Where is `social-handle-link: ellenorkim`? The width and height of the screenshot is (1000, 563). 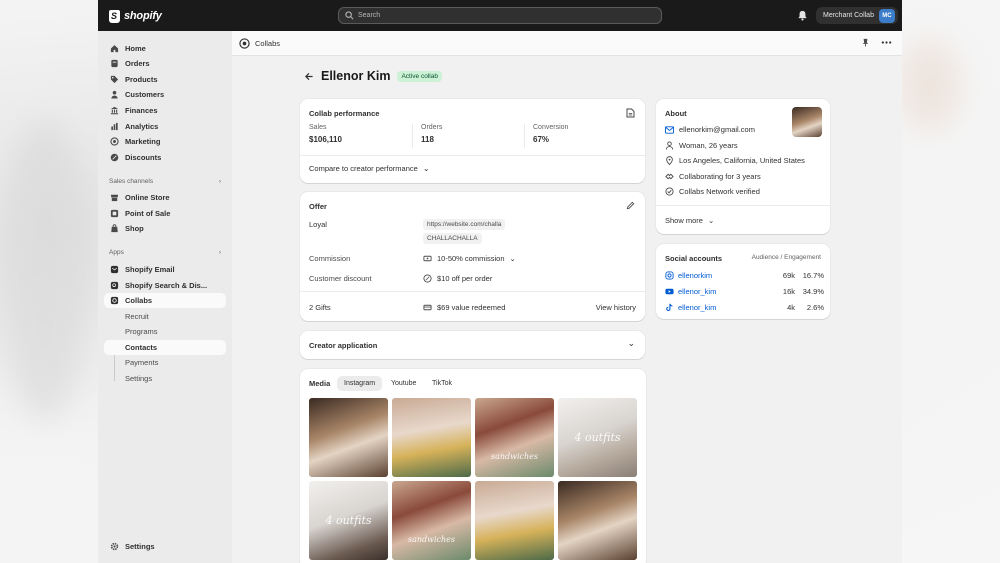
social-handle-link: ellenorkim is located at coordinates (688, 275).